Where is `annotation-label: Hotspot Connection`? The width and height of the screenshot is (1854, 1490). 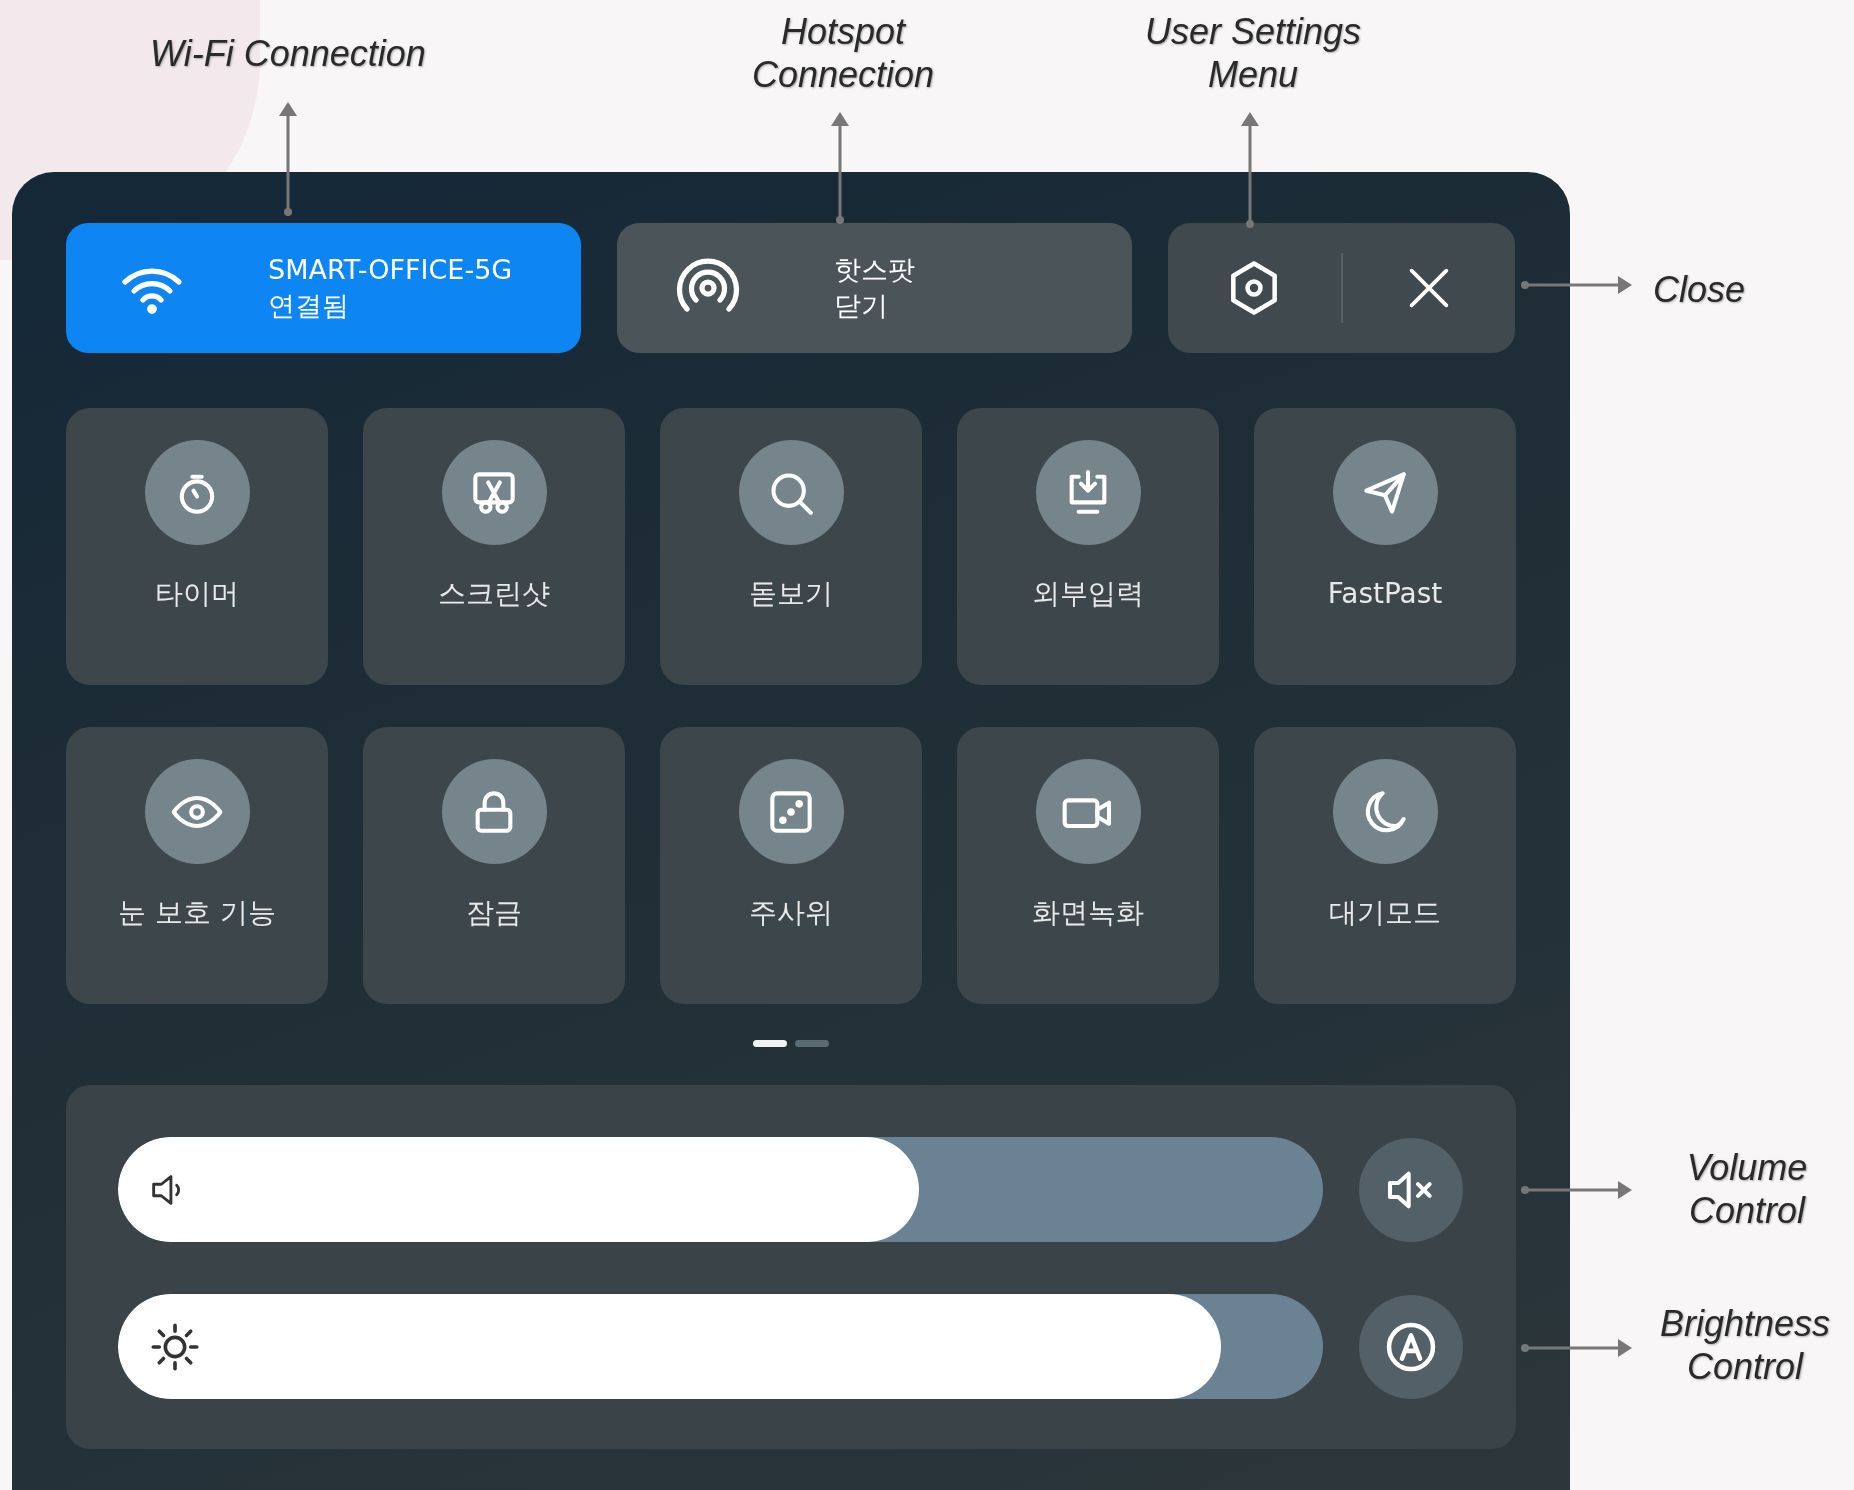 annotation-label: Hotspot Connection is located at coordinates (843, 53).